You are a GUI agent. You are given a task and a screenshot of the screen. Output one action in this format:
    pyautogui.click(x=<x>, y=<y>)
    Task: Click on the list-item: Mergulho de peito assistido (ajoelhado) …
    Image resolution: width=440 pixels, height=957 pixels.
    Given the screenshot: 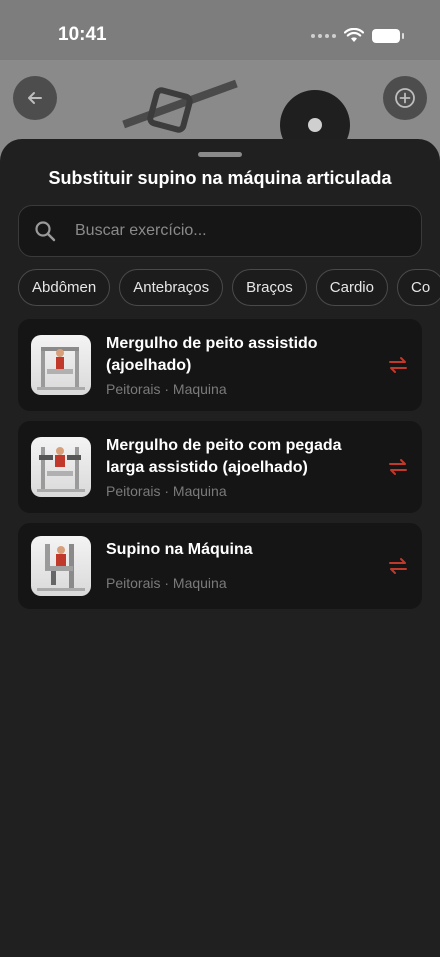 What is the action you would take?
    pyautogui.click(x=220, y=365)
    